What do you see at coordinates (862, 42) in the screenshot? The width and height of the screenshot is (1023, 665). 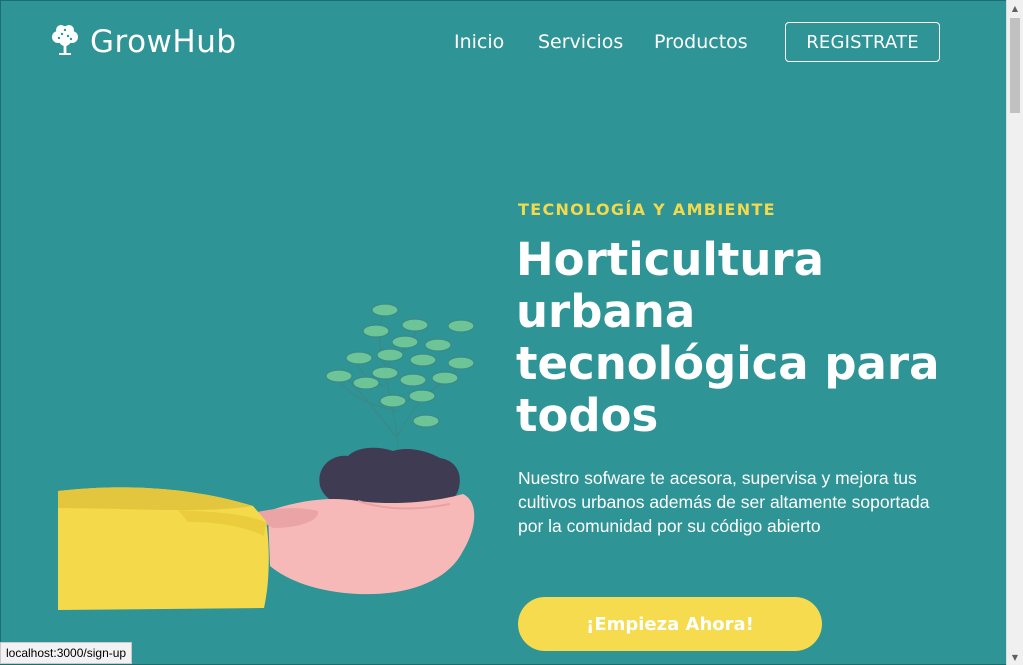 I see `register-button: REGISTRATE` at bounding box center [862, 42].